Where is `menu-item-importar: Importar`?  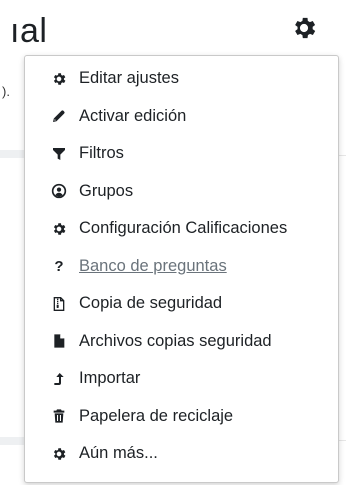 menu-item-importar: Importar is located at coordinates (181, 379).